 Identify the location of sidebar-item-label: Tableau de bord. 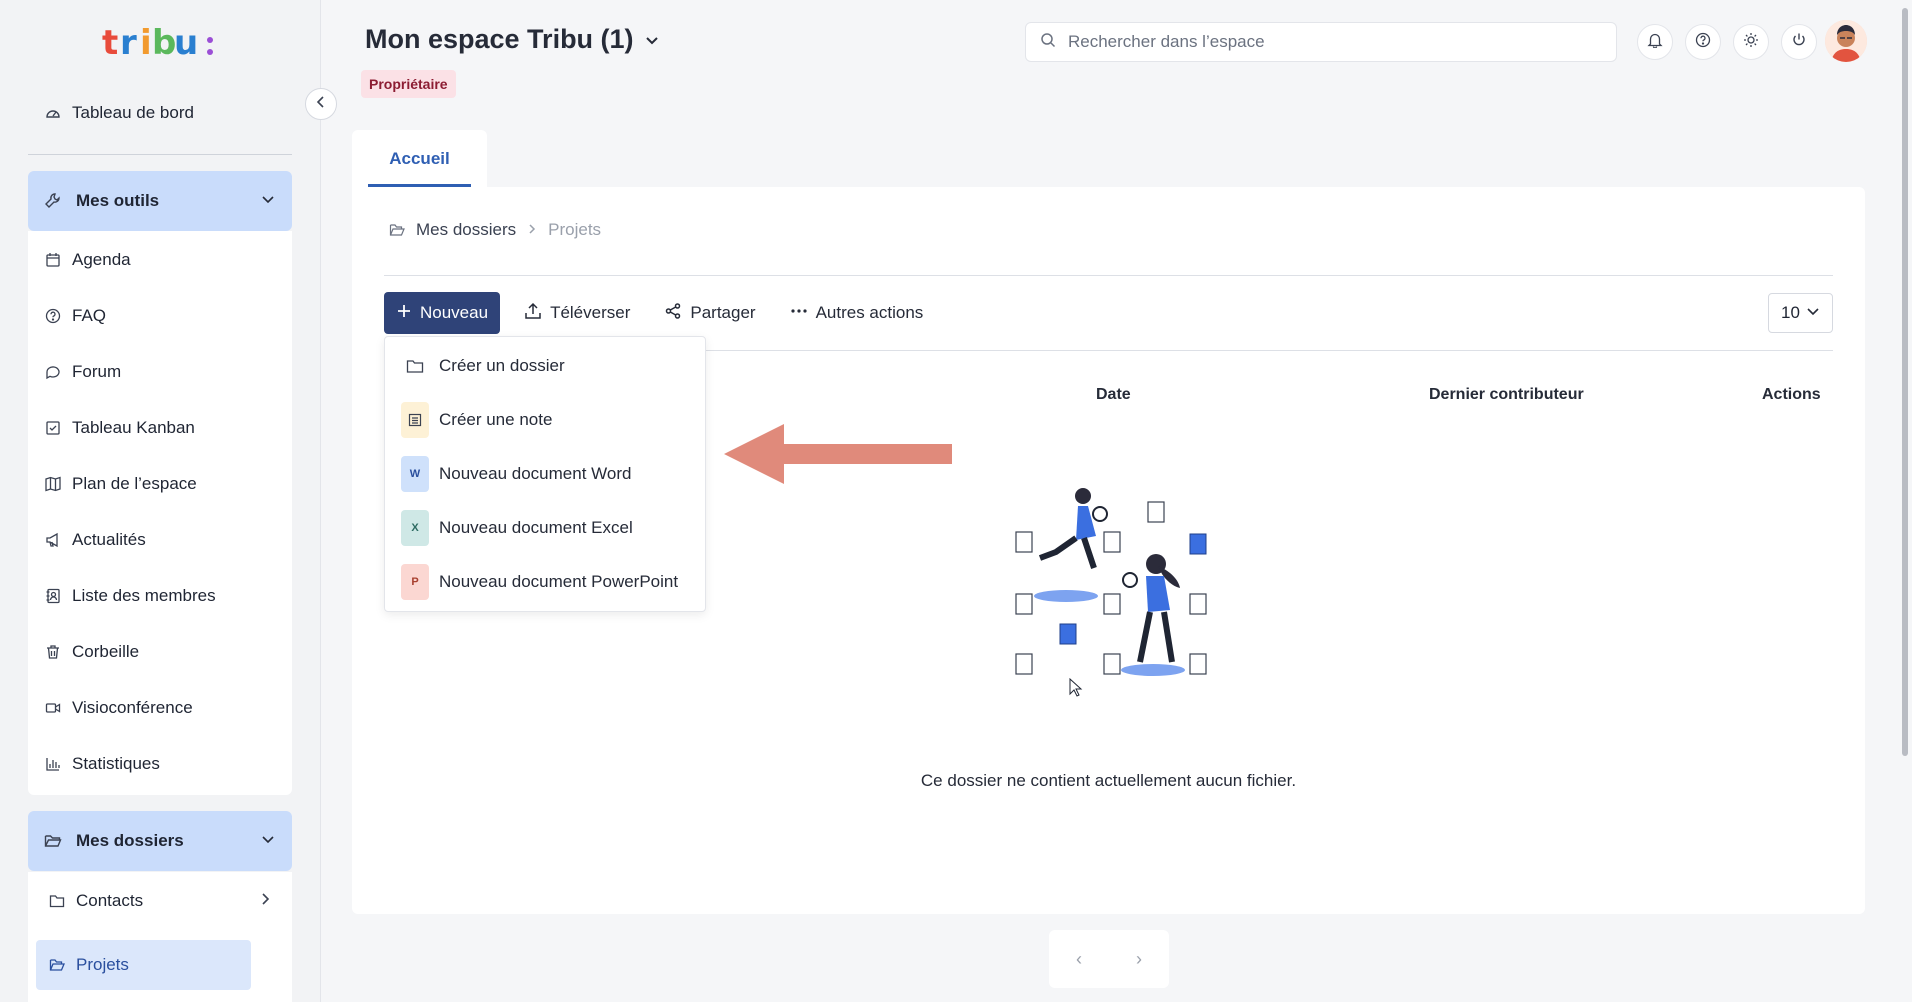
(133, 112).